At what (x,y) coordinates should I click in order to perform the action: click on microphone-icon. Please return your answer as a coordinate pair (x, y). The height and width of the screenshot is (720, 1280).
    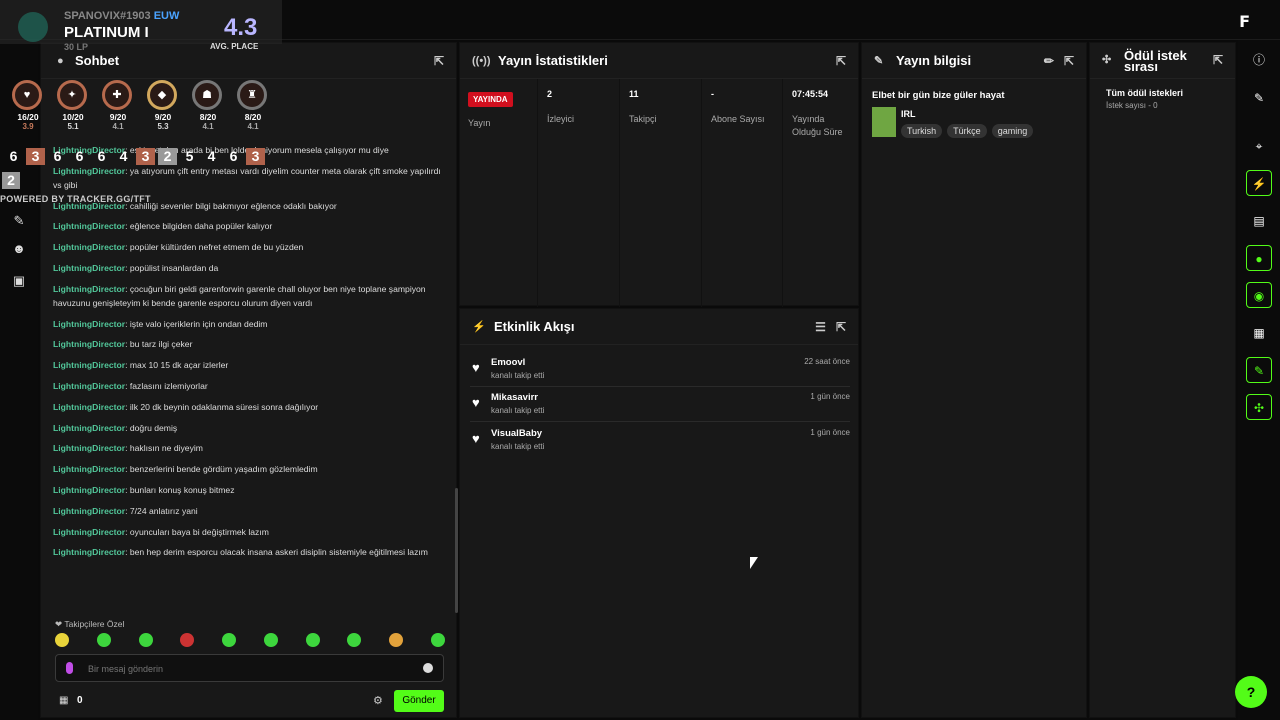
    Looking at the image, I should click on (69, 668).